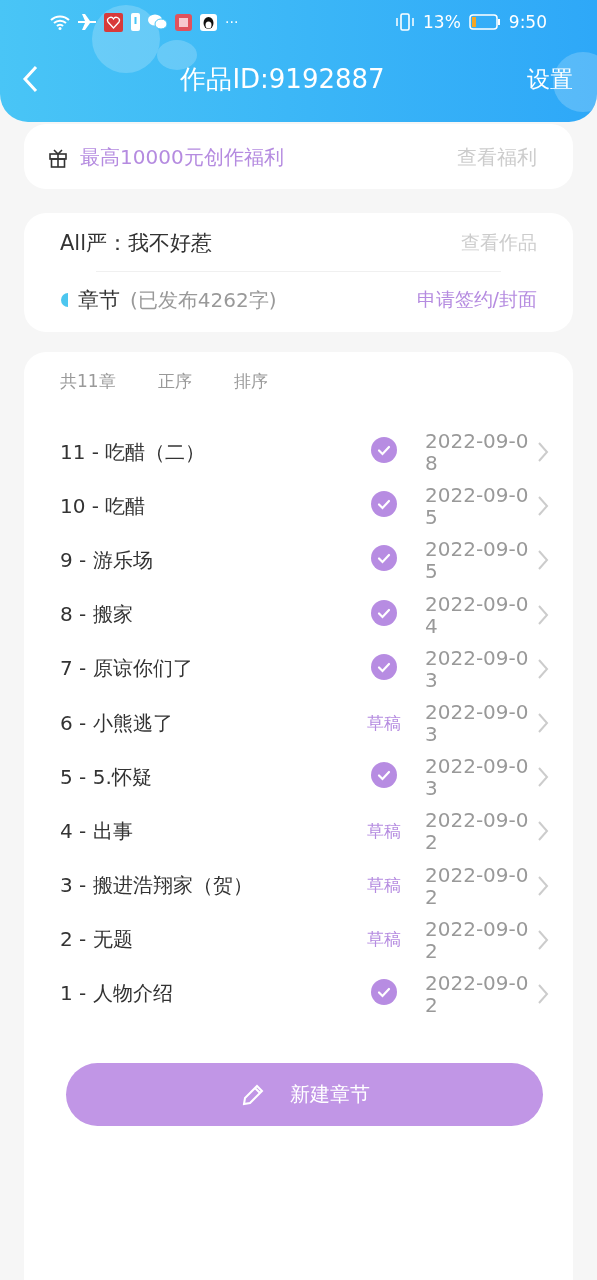 The image size is (597, 1280). What do you see at coordinates (304, 994) in the screenshot?
I see `chapter-row: 1 - 人物介绍 2022-09-02` at bounding box center [304, 994].